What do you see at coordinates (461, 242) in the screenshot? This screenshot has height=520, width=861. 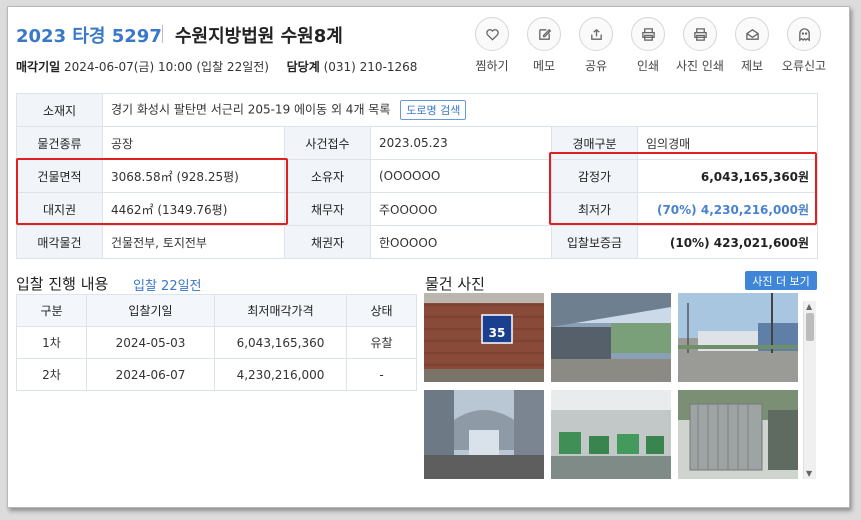 I see `creditor-value: 한OOOOO` at bounding box center [461, 242].